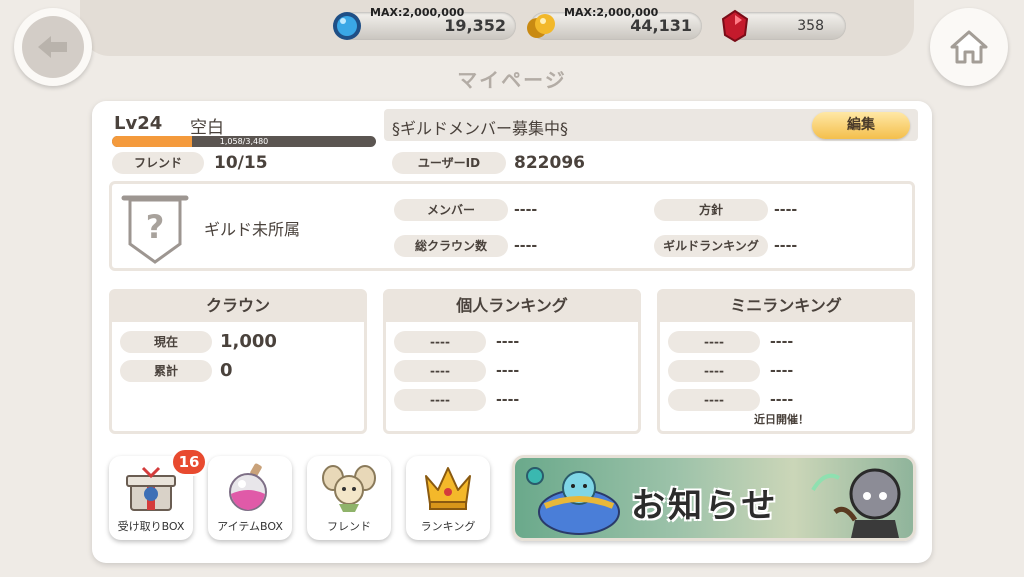 Image resolution: width=1024 pixels, height=577 pixels. Describe the element at coordinates (856, 503) in the screenshot. I see `knight-character-icon` at that location.